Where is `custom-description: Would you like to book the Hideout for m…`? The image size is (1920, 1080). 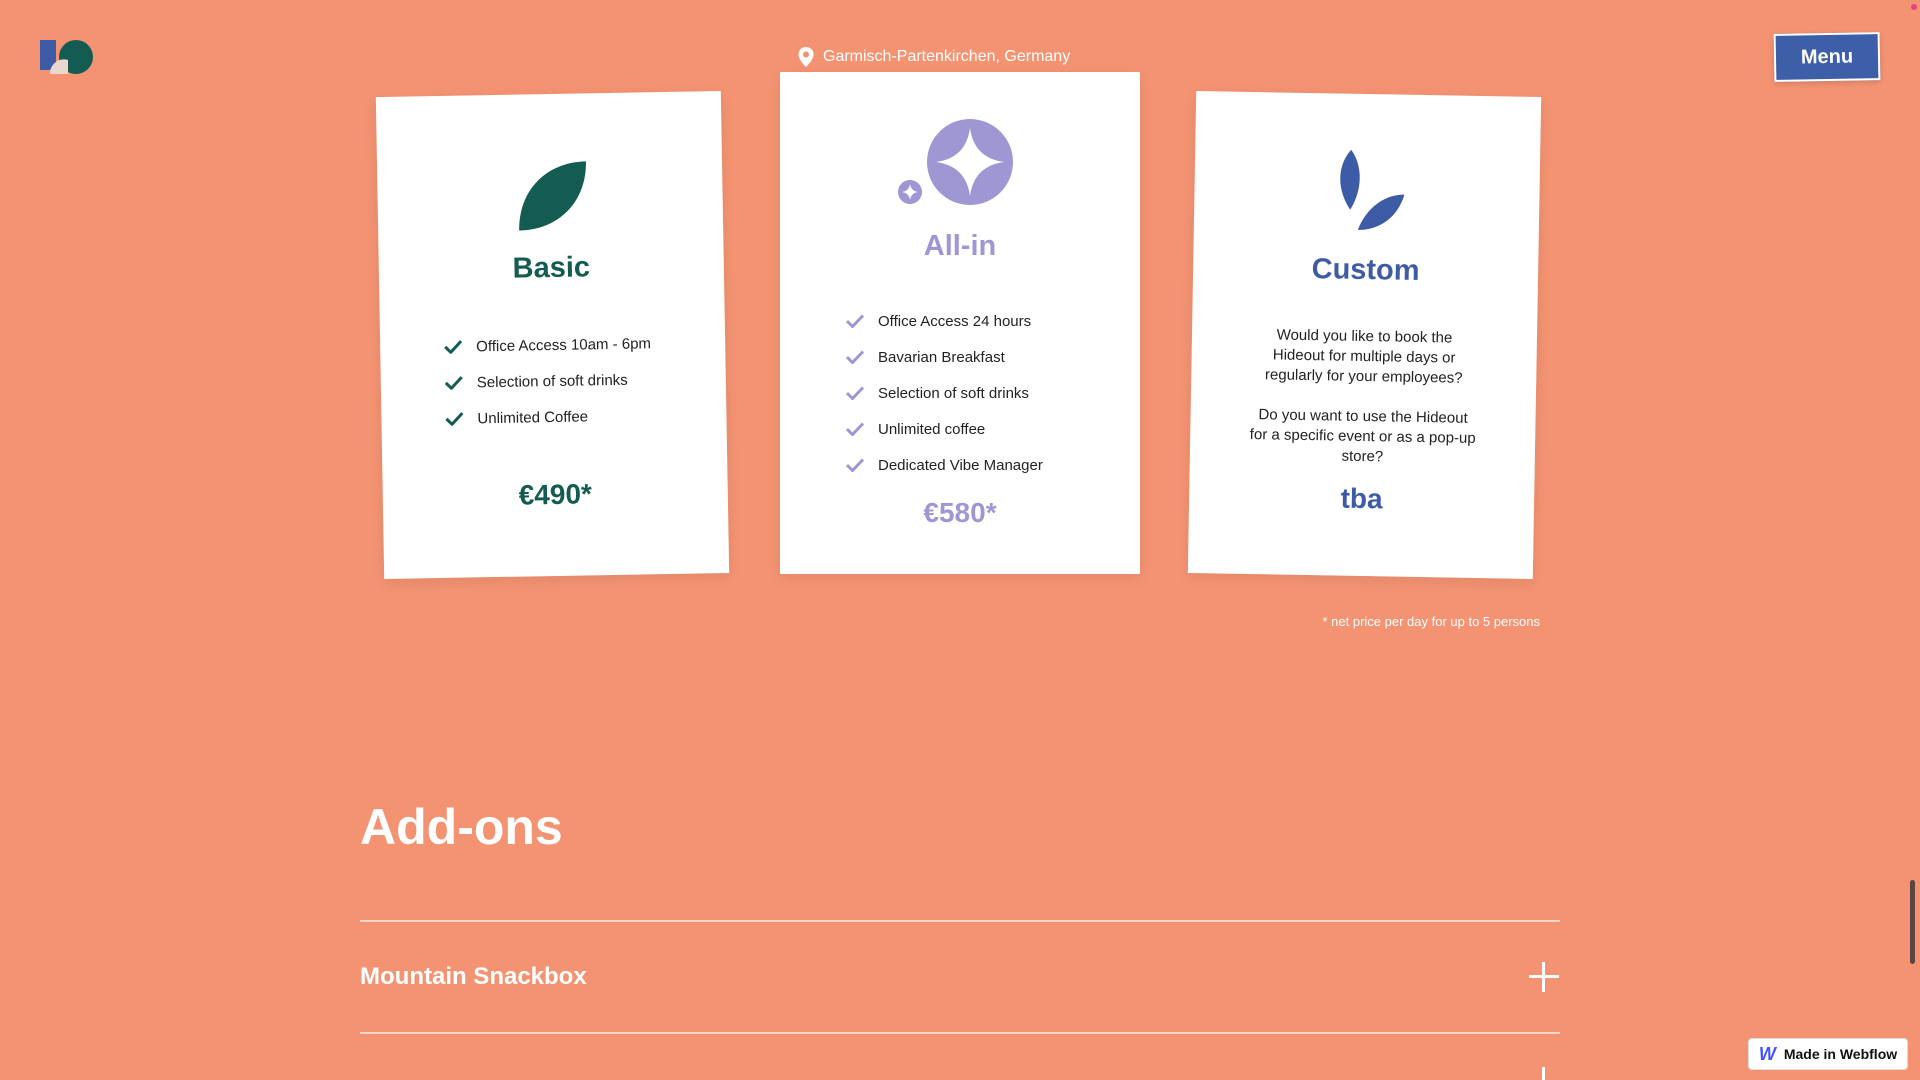
custom-description: Would you like to book the Hideout for m… is located at coordinates (1363, 397).